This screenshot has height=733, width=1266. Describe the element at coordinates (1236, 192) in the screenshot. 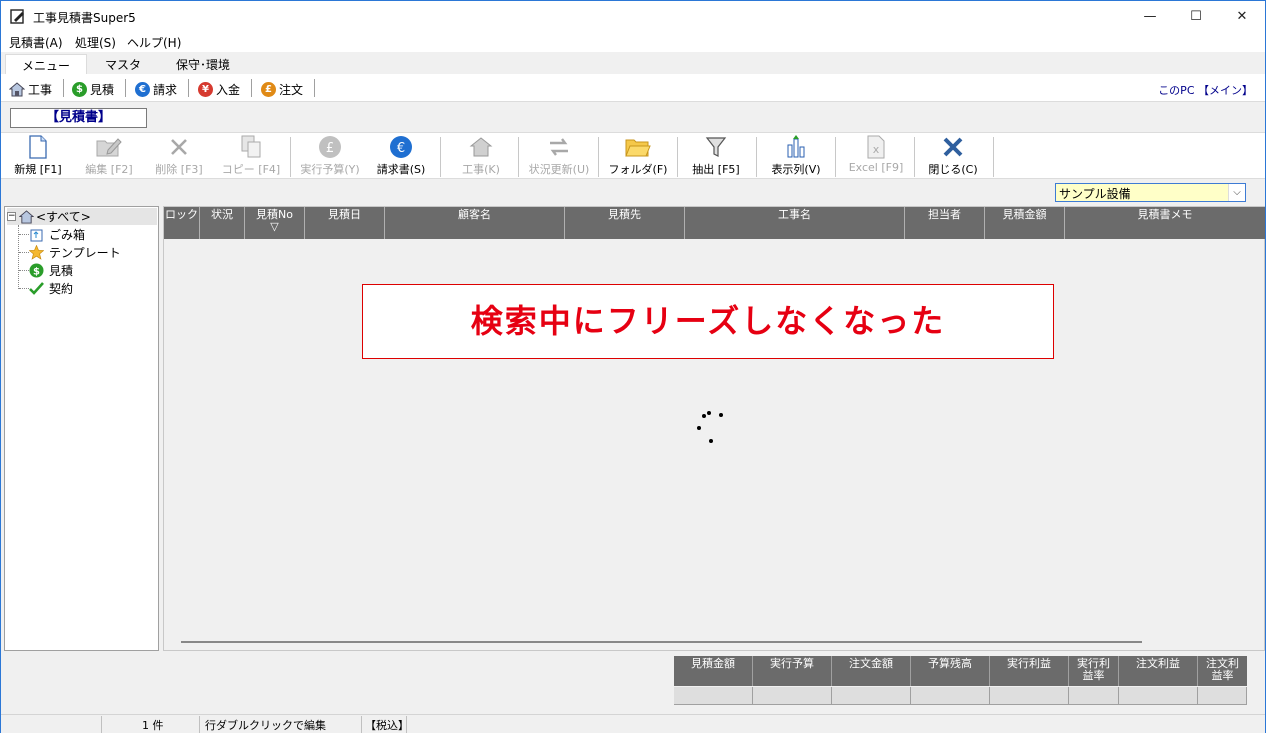

I see `chevron-down-icon: ⌵` at that location.